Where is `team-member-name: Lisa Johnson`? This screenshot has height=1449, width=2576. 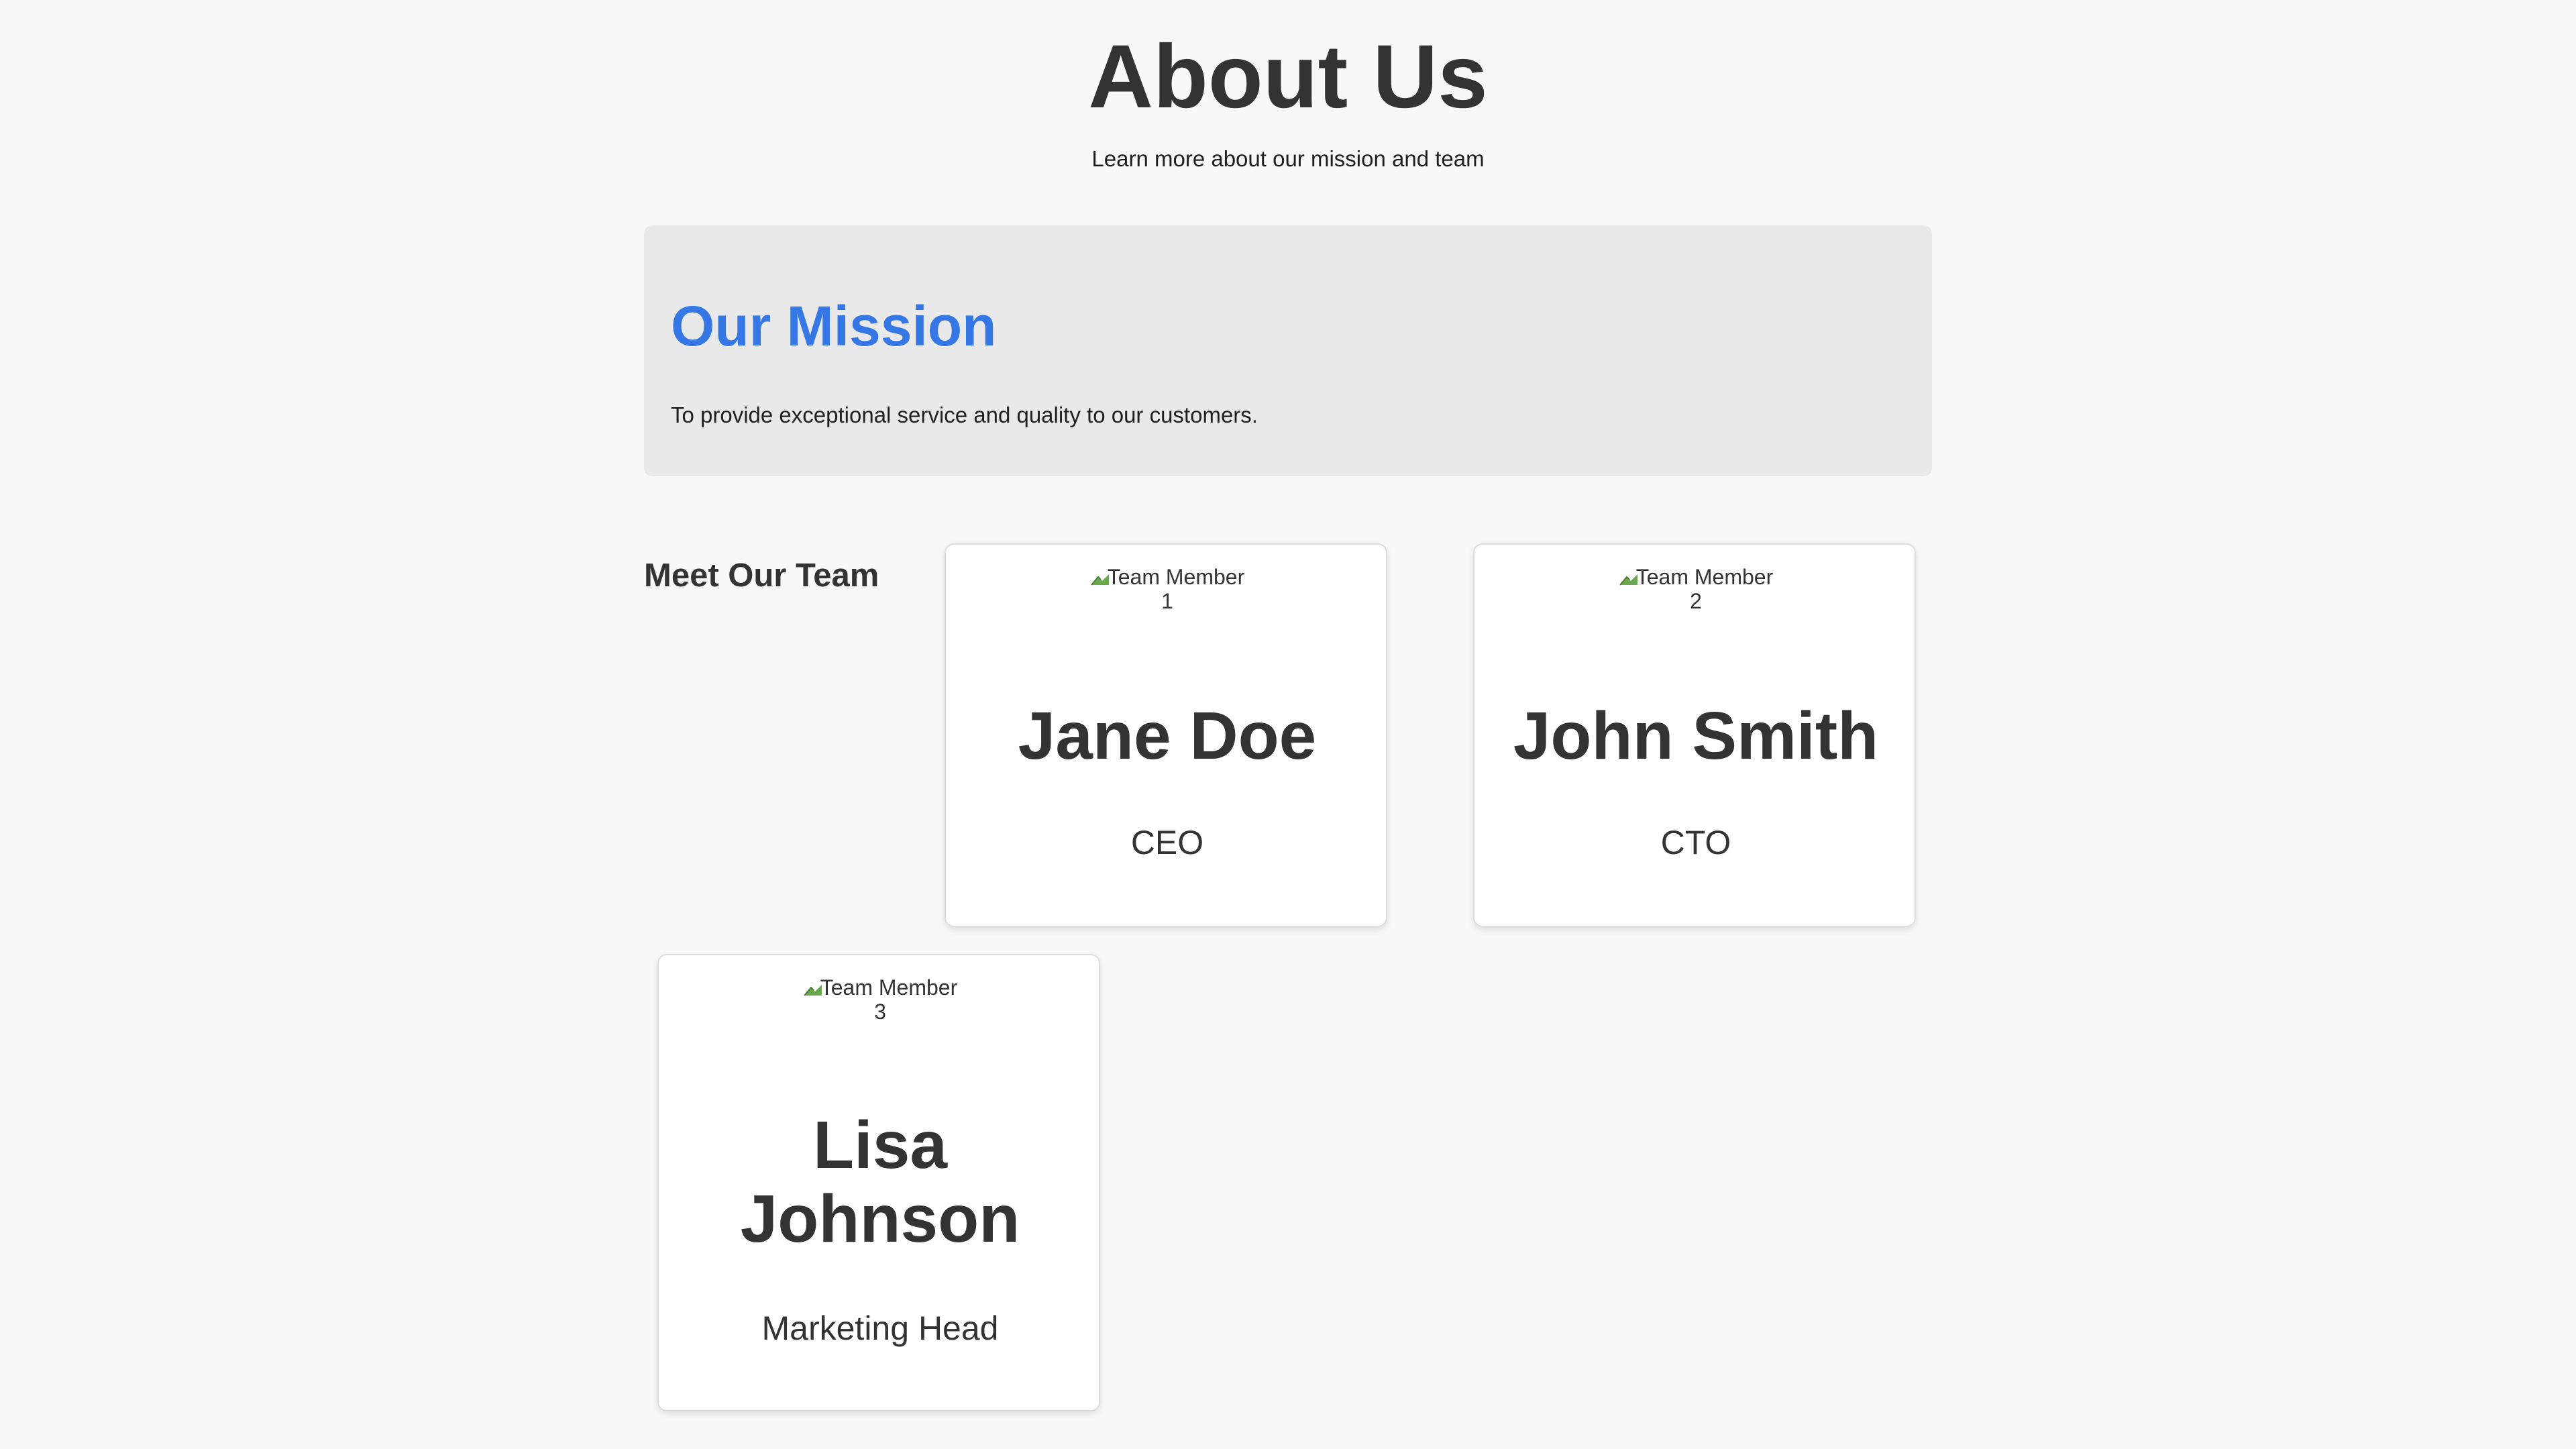 team-member-name: Lisa Johnson is located at coordinates (880, 1182).